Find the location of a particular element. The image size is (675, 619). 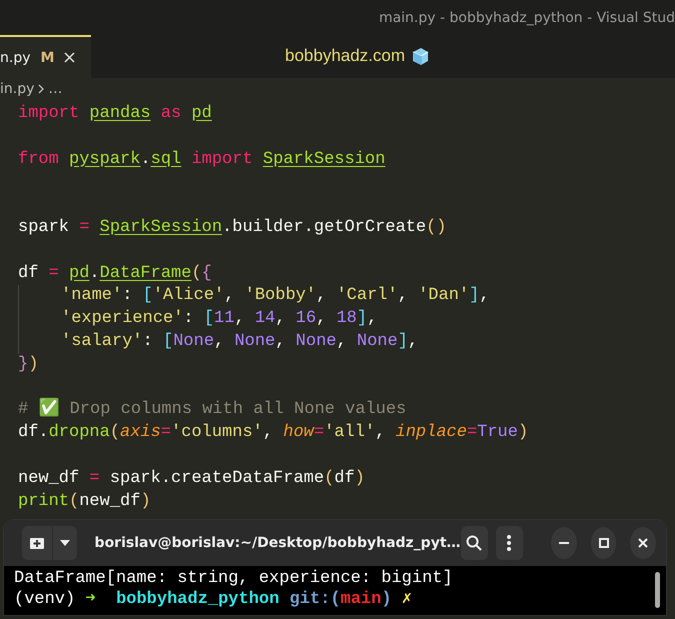

code-line: 'name': ['Alice', 'Bobby', 'Carl', 'Dan'], is located at coordinates (275, 296).